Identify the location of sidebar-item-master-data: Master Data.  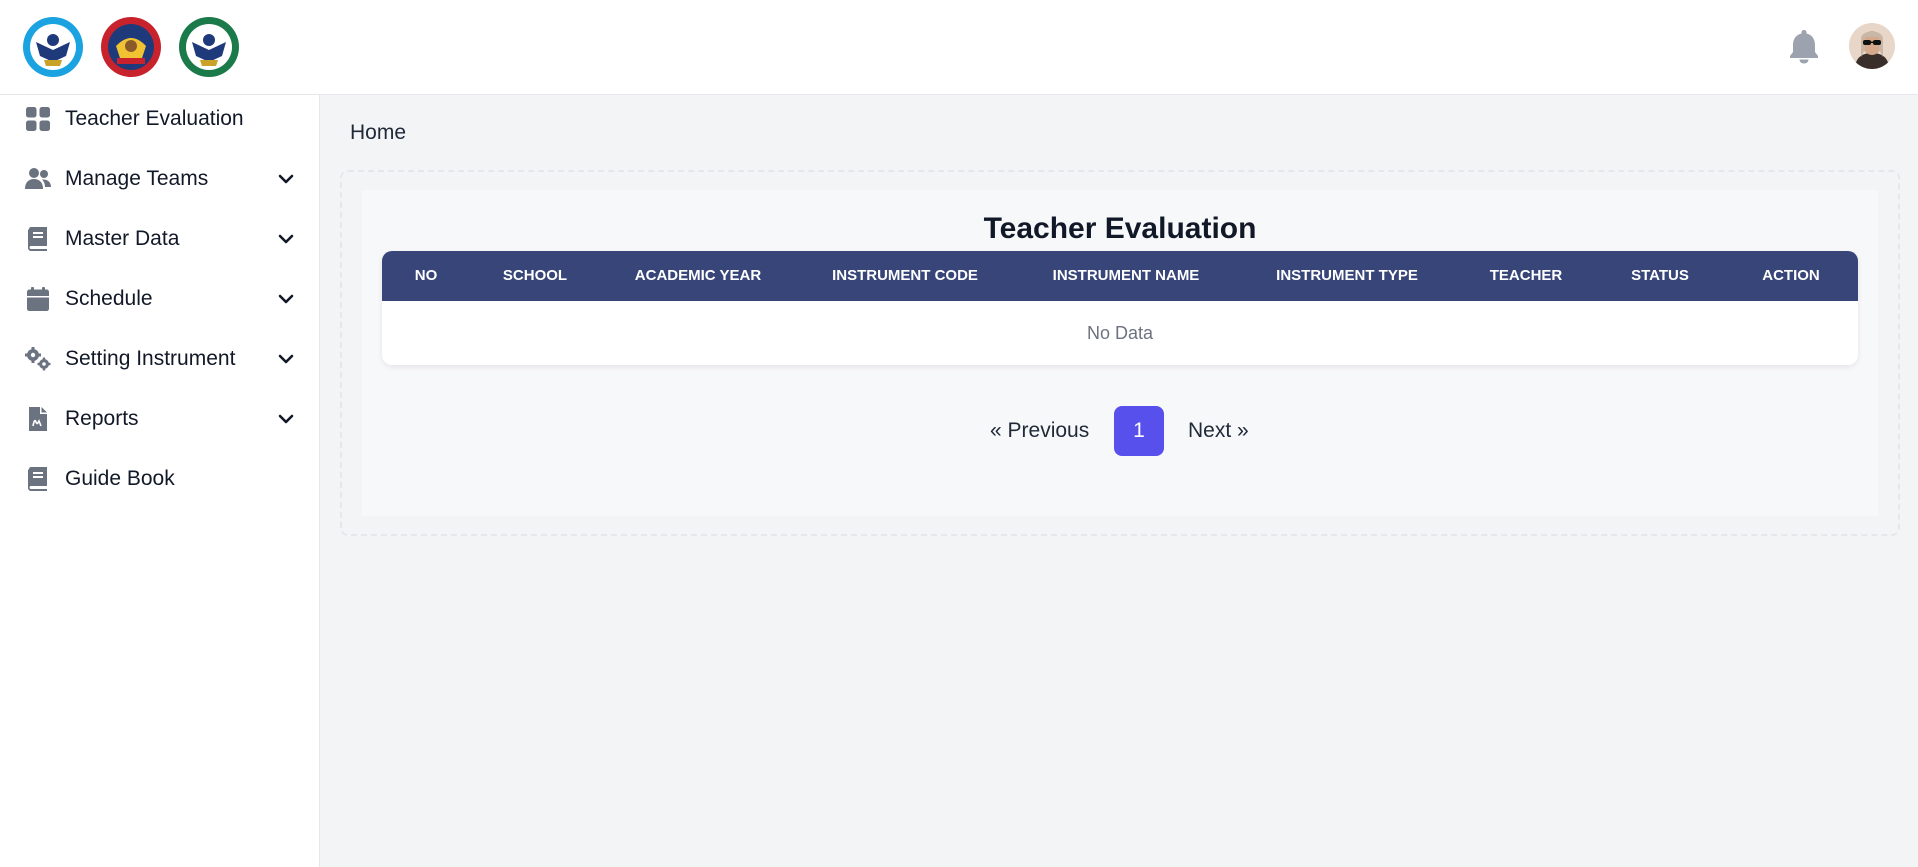
(160, 239).